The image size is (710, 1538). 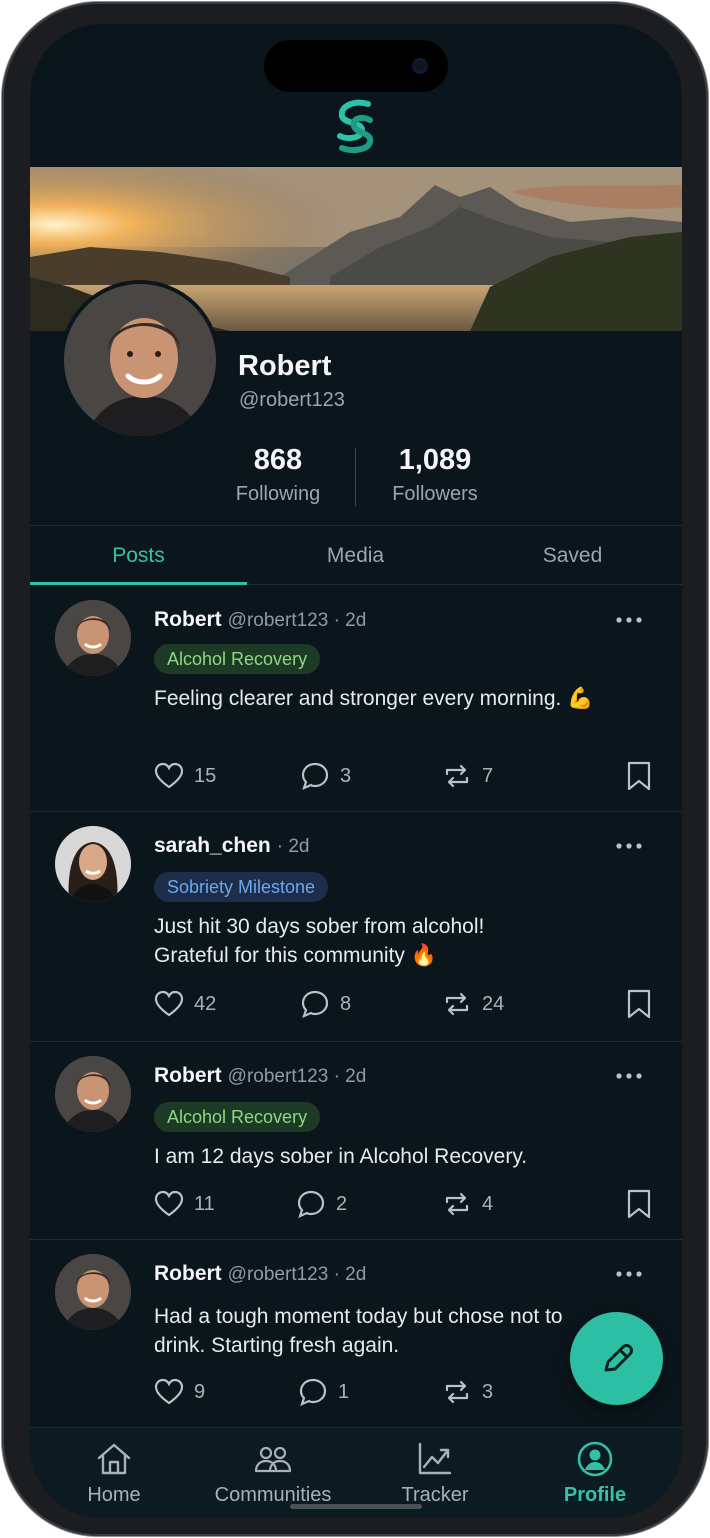 What do you see at coordinates (404, 1204) in the screenshot?
I see `post-actions: 11 2 4` at bounding box center [404, 1204].